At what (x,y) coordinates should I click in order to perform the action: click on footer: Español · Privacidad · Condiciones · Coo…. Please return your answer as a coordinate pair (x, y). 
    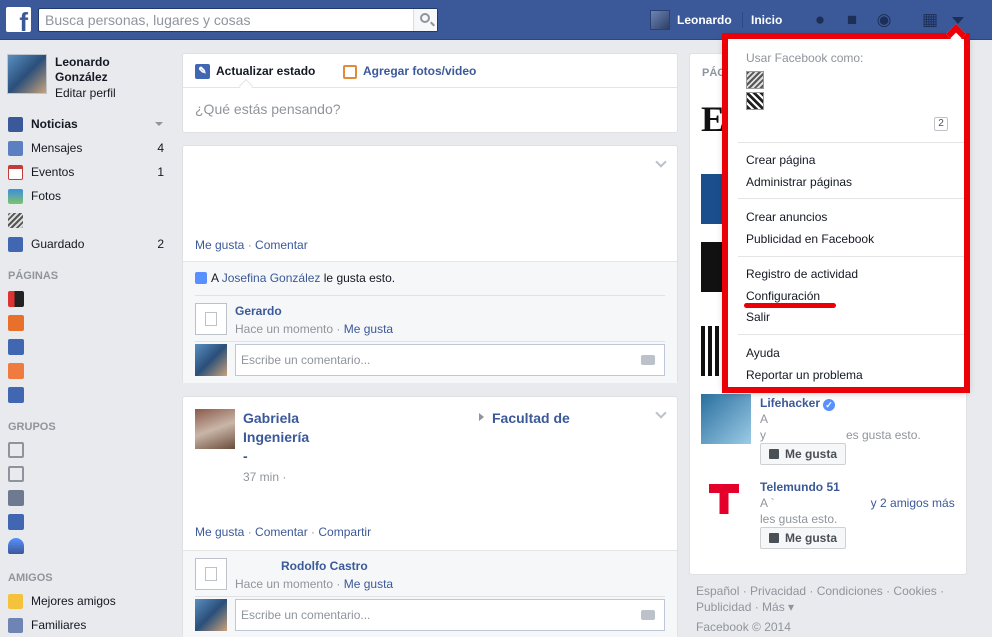
    Looking at the image, I should click on (839, 609).